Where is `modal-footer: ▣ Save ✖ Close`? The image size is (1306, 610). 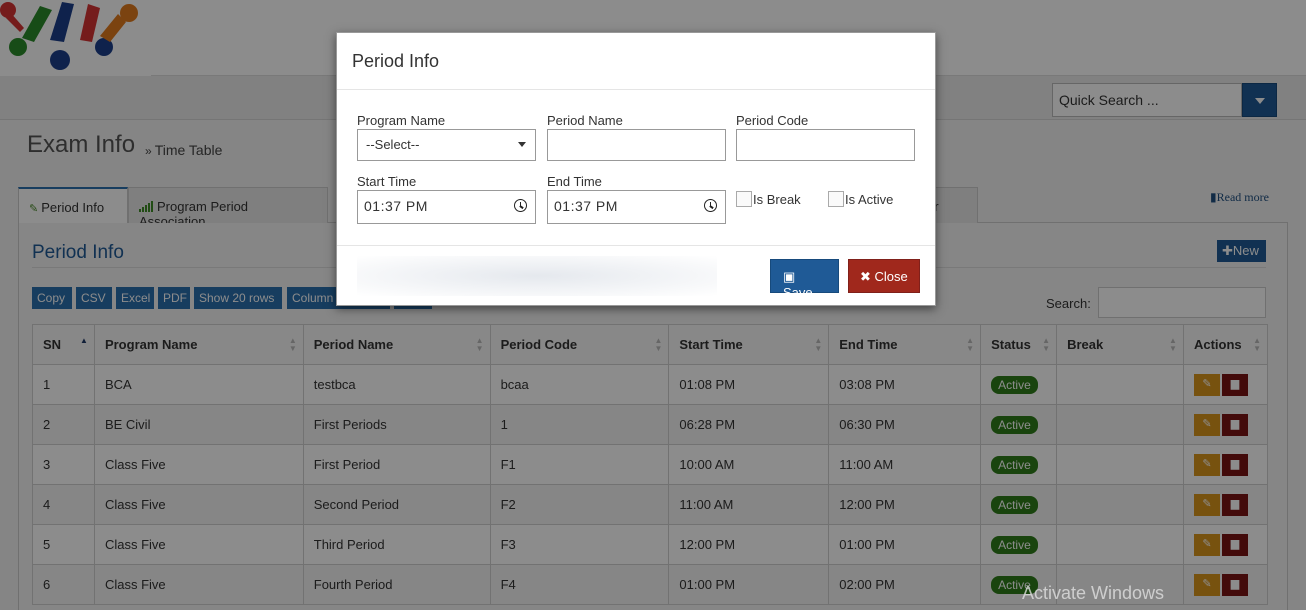 modal-footer: ▣ Save ✖ Close is located at coordinates (636, 275).